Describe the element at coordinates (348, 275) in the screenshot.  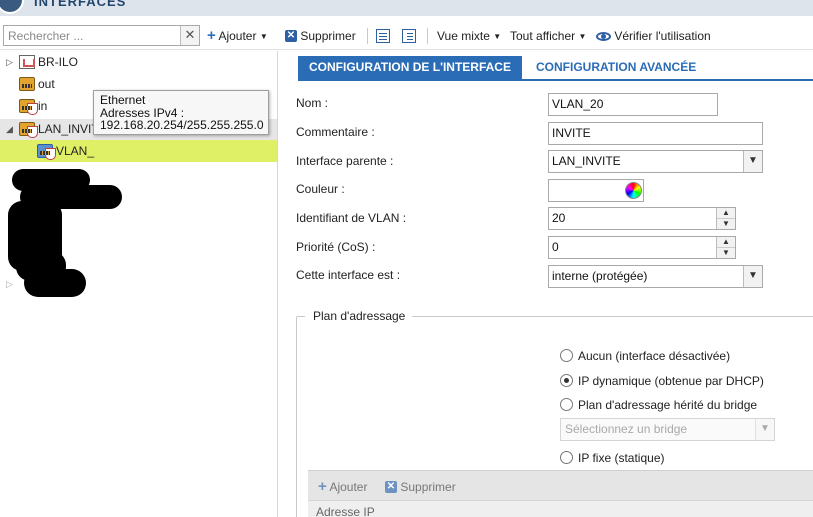
I see `interface-type-label: Cette interface est :` at that location.